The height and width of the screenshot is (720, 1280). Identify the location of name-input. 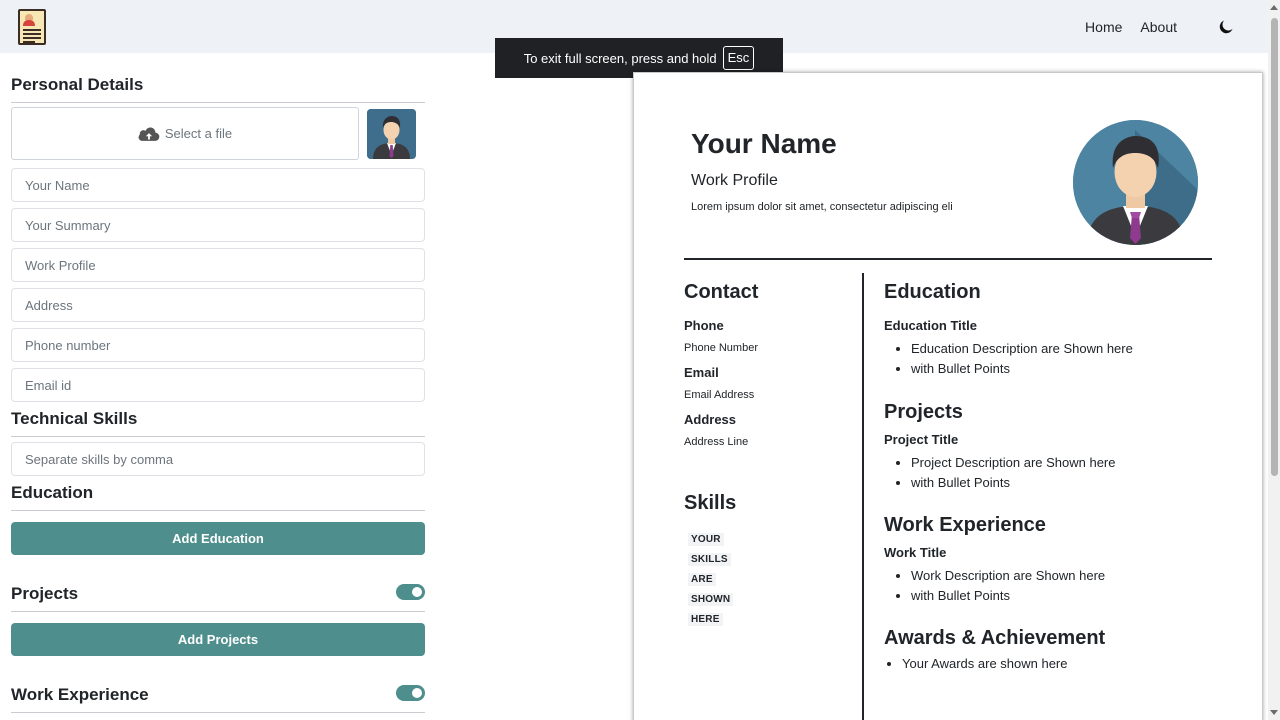
(218, 185).